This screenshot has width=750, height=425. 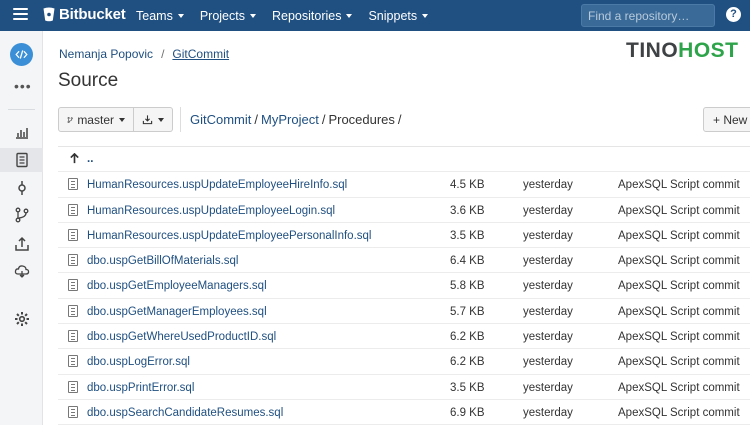 What do you see at coordinates (467, 286) in the screenshot?
I see `file-size: 5.8 KB` at bounding box center [467, 286].